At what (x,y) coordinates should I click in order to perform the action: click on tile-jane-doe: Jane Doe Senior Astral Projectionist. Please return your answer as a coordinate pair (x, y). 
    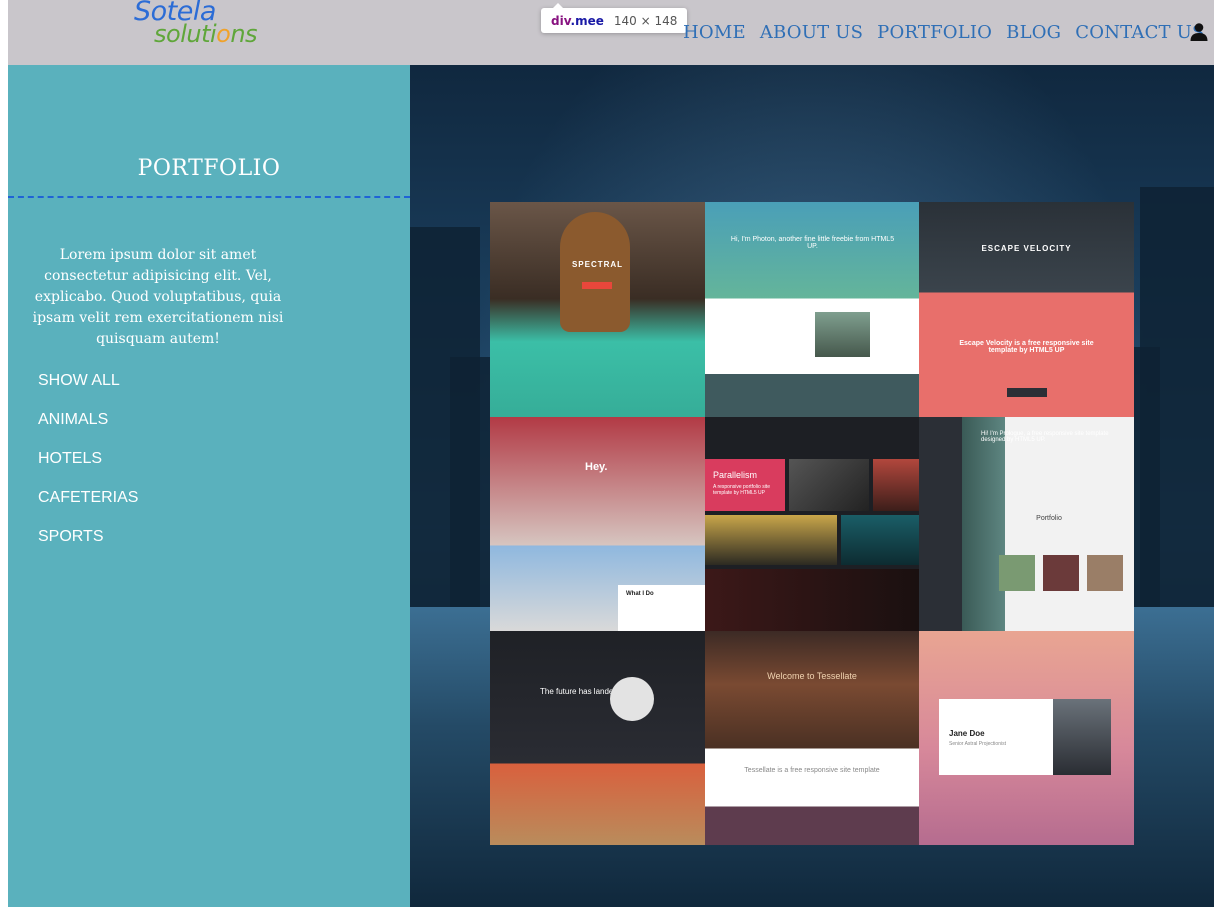
    Looking at the image, I should click on (1026, 738).